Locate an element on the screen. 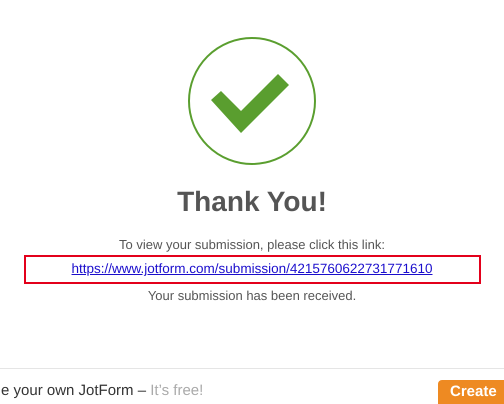  instruction-text: To view your submission, please click this link: is located at coordinates (252, 244).